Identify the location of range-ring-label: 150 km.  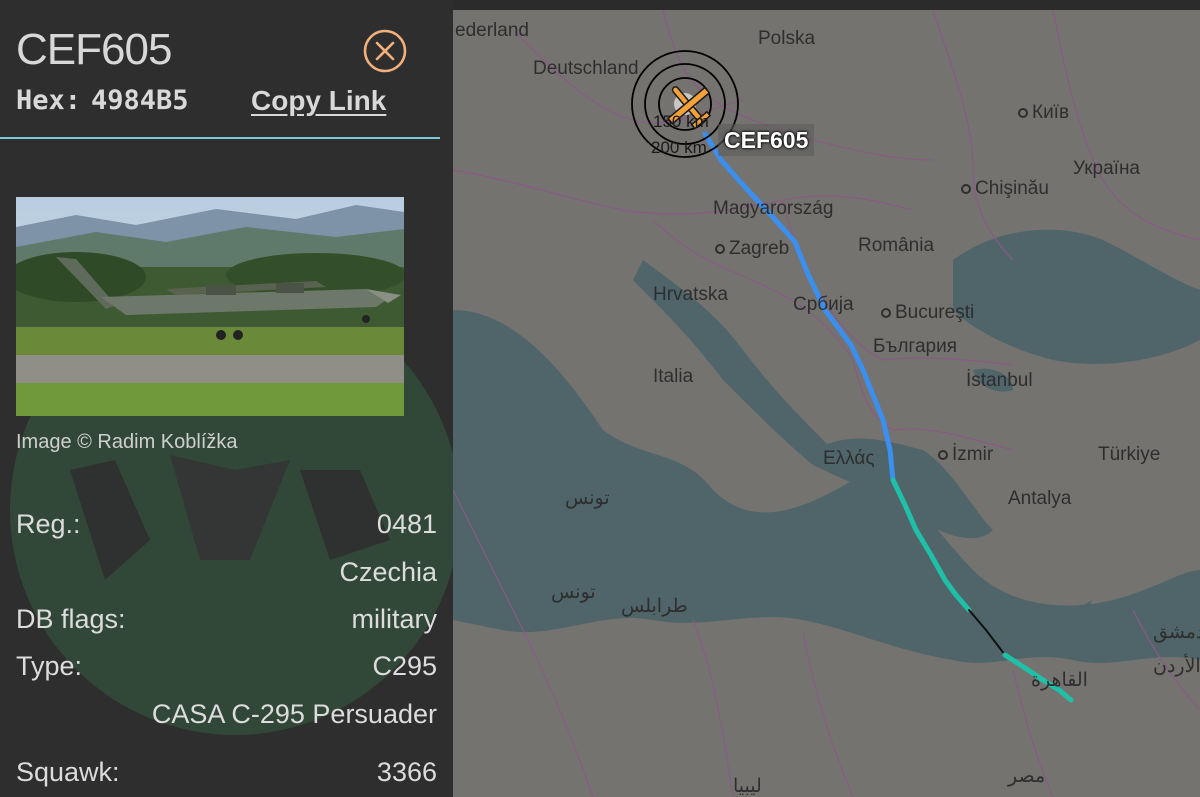
(681, 121).